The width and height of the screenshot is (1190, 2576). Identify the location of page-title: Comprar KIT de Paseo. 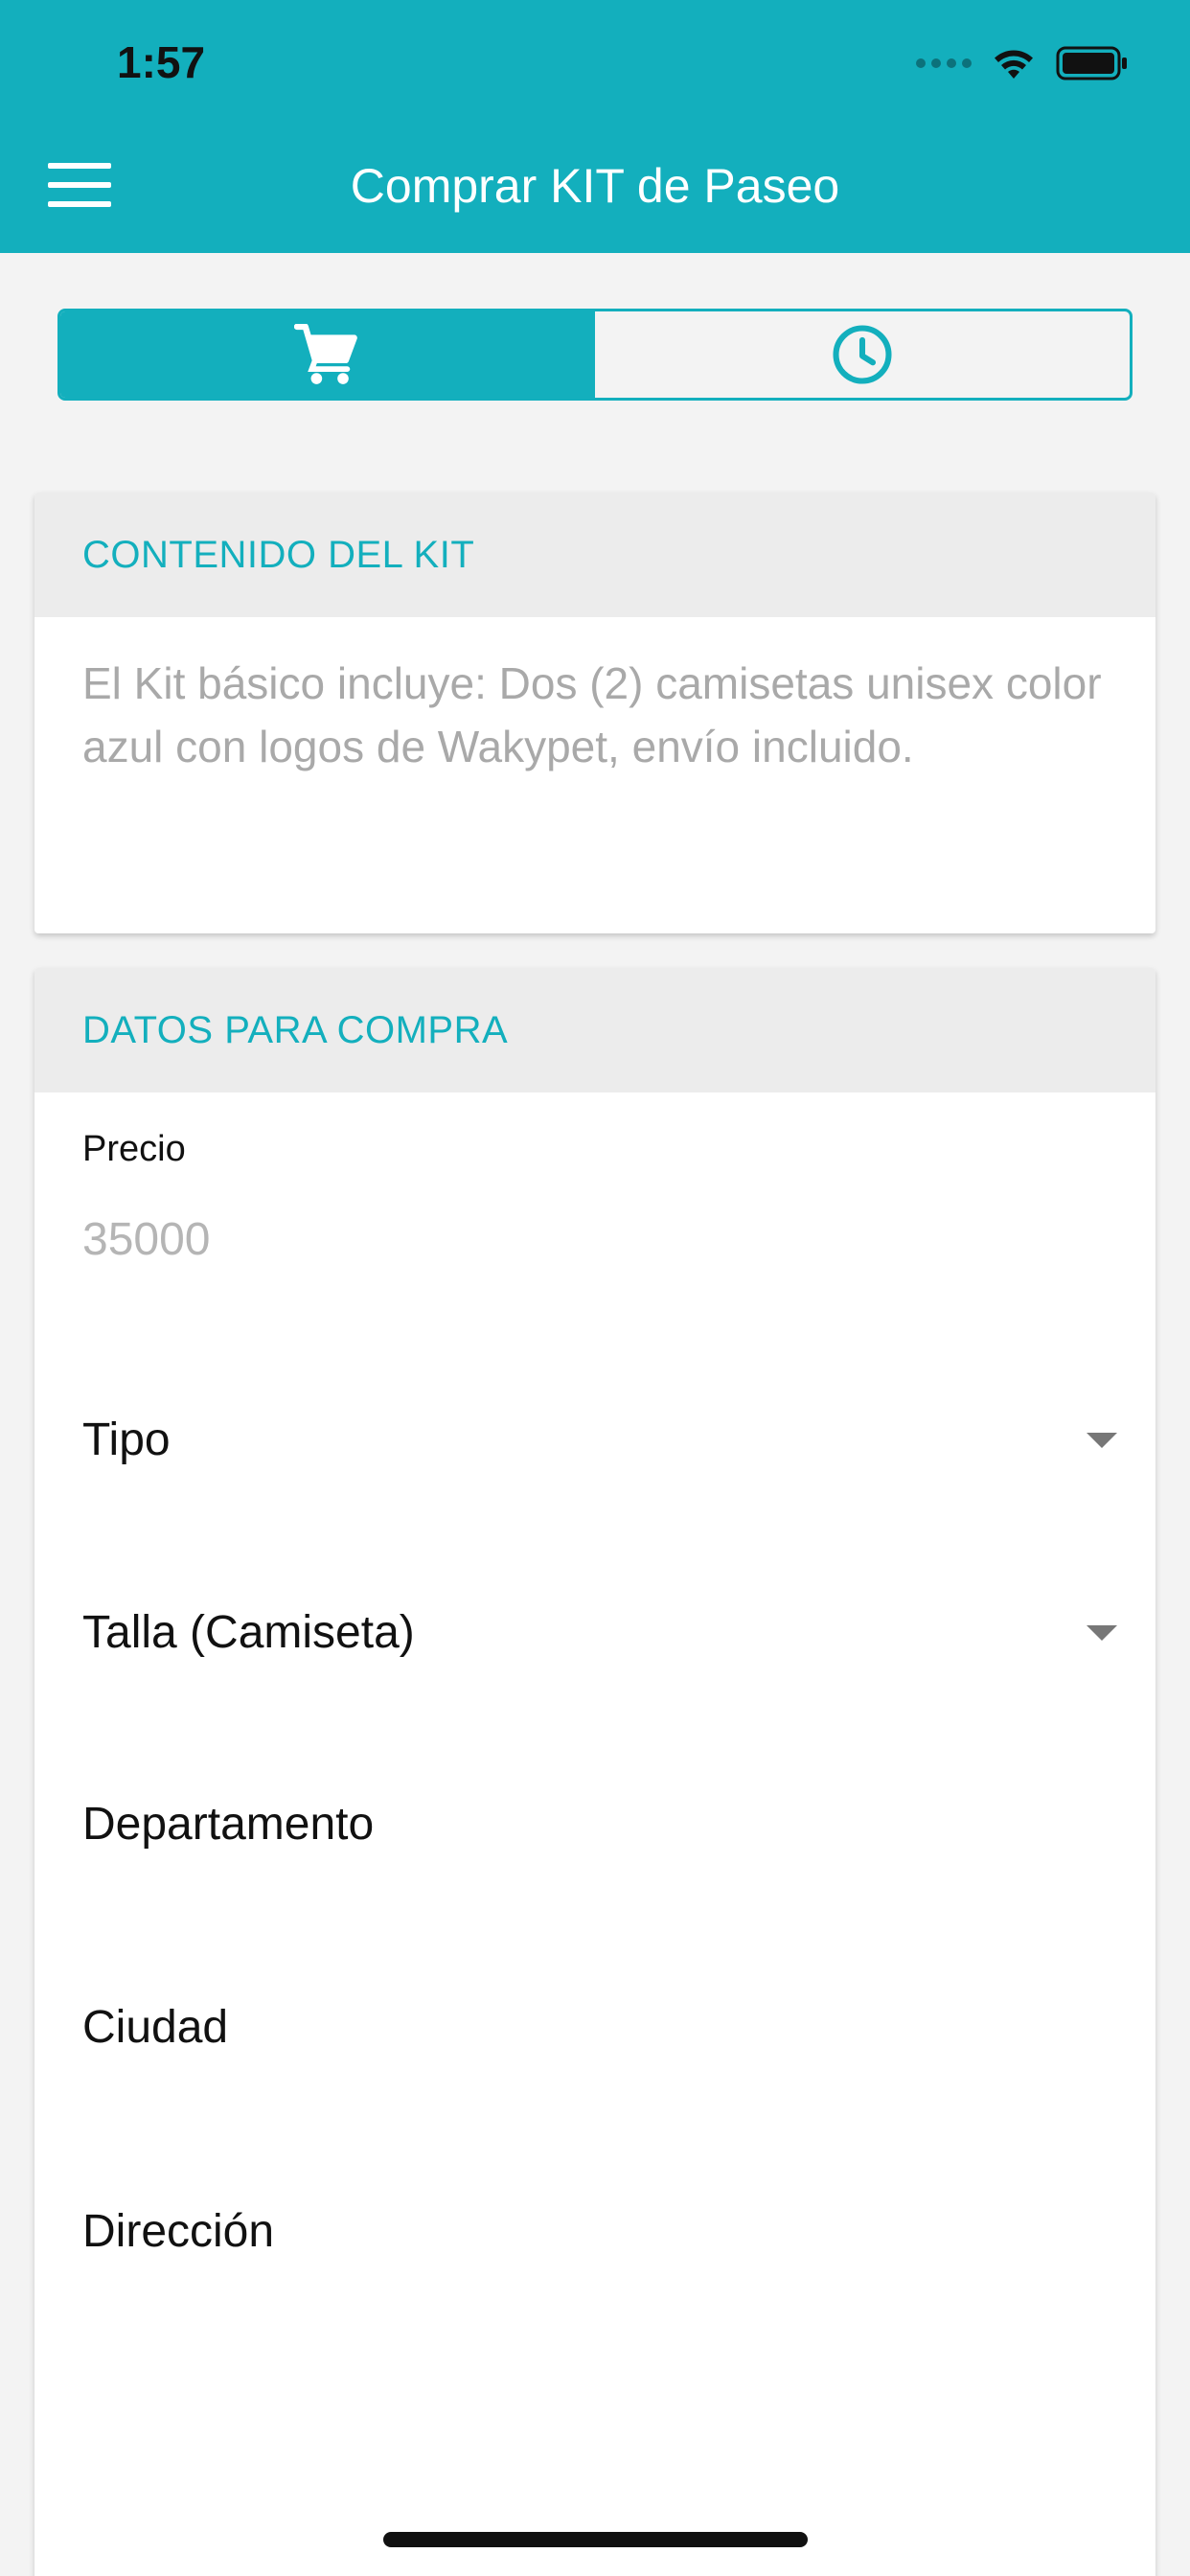
(595, 186).